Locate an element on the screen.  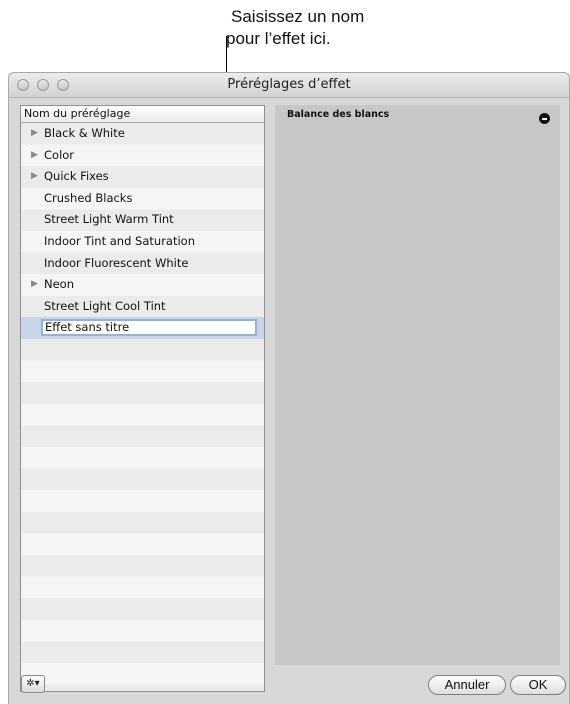
preset-row: Street Light Warm Tint is located at coordinates (142, 220).